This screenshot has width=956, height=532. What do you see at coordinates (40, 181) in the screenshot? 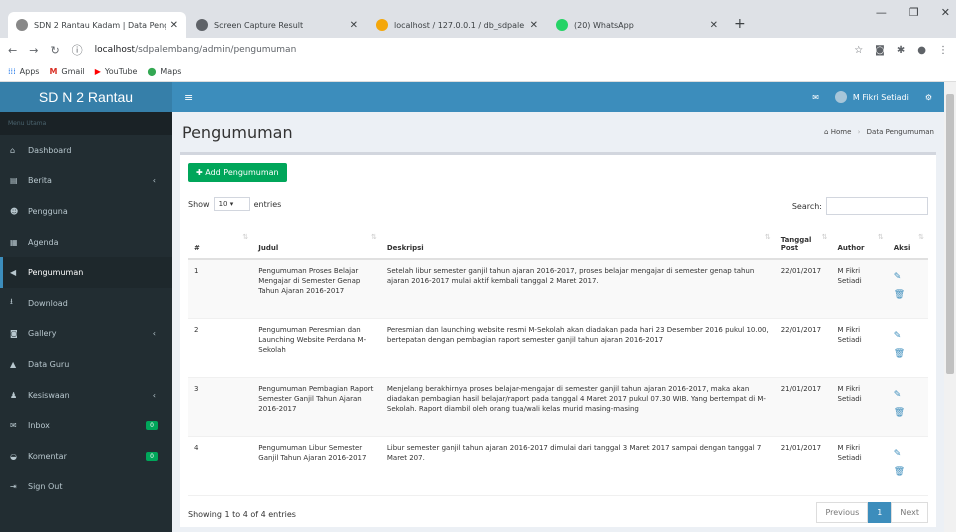
I see `sidebar-item-label: Berita` at bounding box center [40, 181].